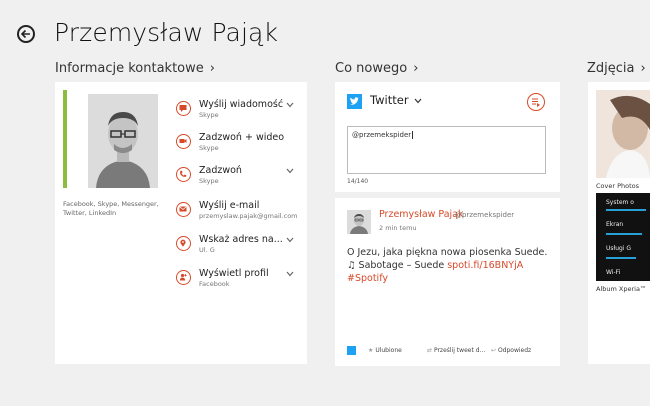 The height and width of the screenshot is (406, 650). I want to click on action-show-address: Wskaż adres na... Ul. G, so click(236, 247).